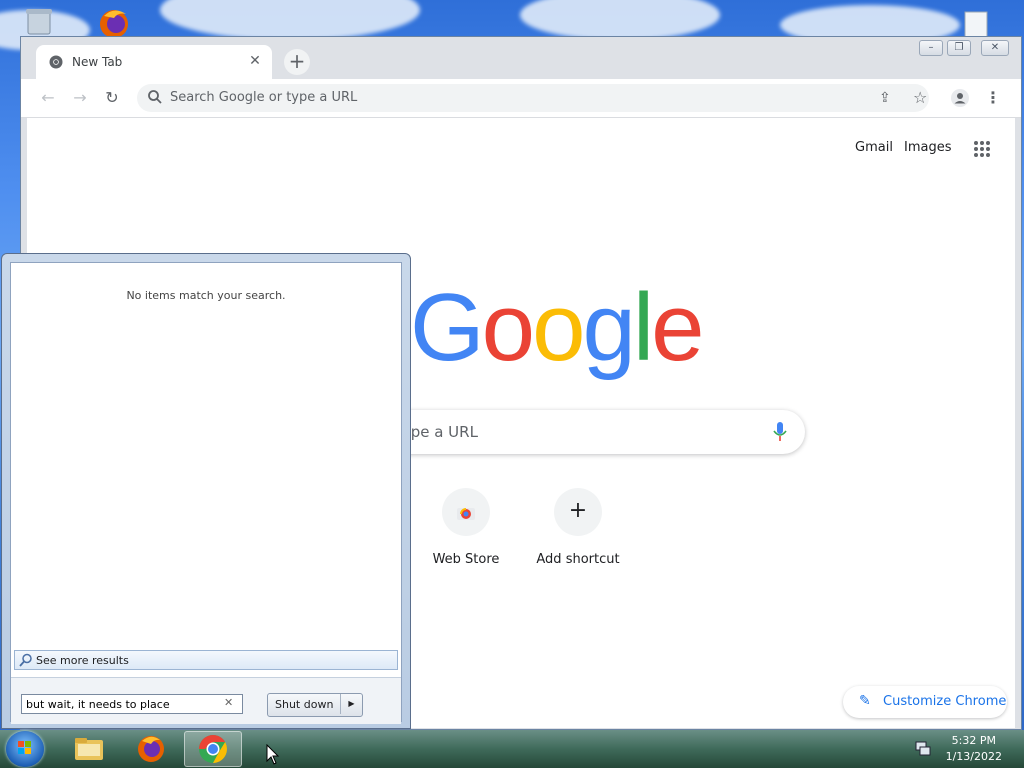  I want to click on search-icon, so click(155, 99).